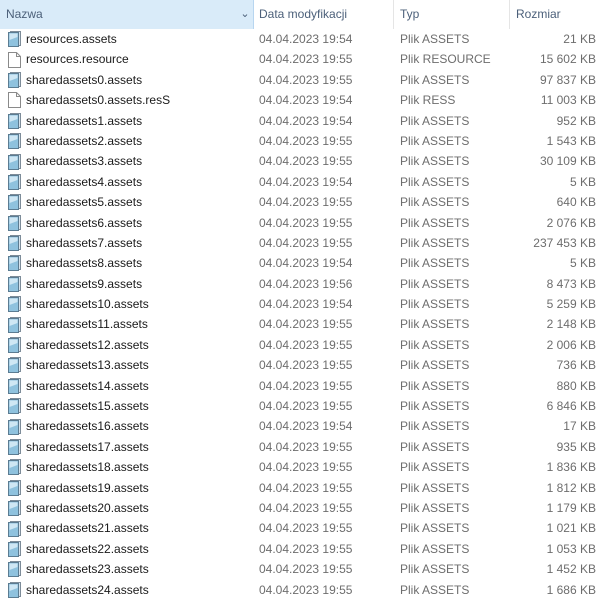 The width and height of the screenshot is (616, 600). What do you see at coordinates (324, 14) in the screenshot?
I see `column-header-date: Data modyfikacji` at bounding box center [324, 14].